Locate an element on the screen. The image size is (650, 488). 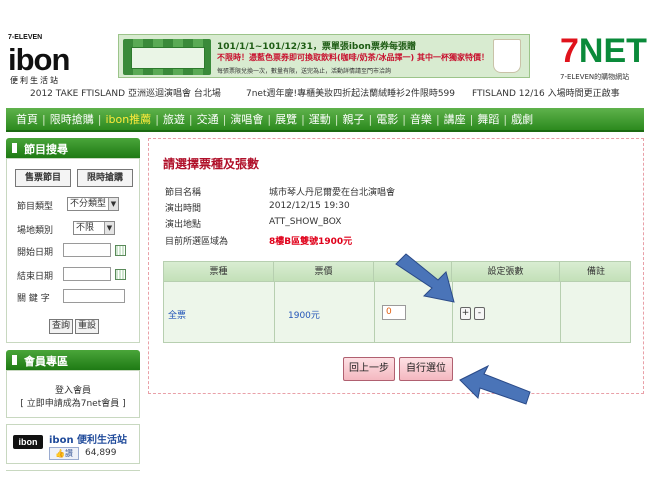
banner-line-3: 每張票限兌換一次，數量有限，送完為止，活動詳情請至門市洽詢 is located at coordinates (304, 71).